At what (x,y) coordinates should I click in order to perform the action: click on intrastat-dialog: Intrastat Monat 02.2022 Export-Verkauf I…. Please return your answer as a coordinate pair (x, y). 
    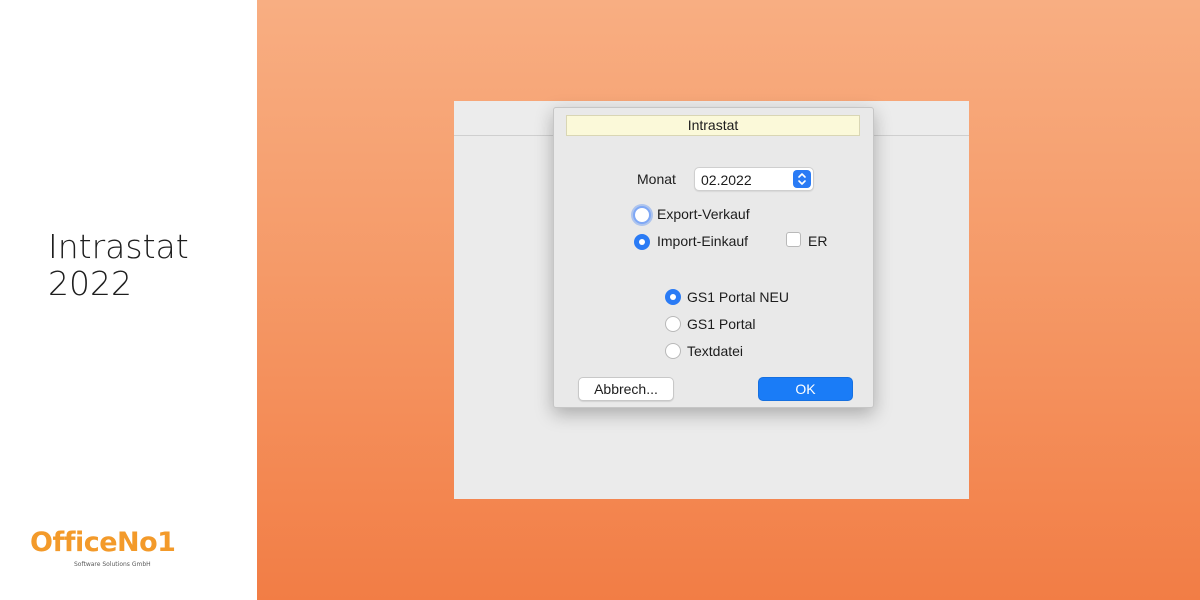
    Looking at the image, I should click on (713, 257).